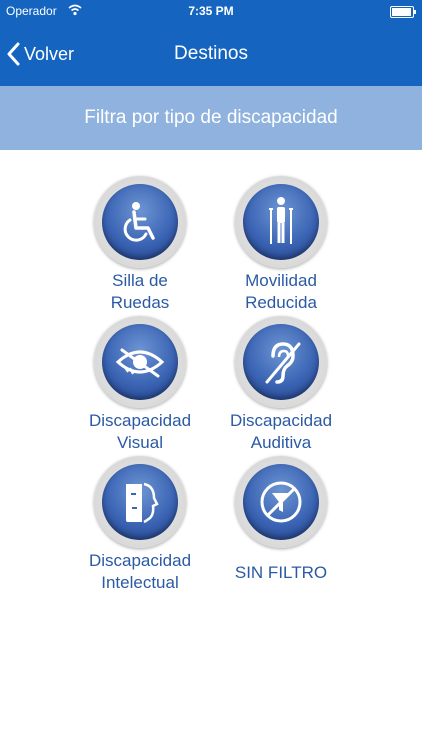  Describe the element at coordinates (281, 431) in the screenshot. I see `option-label: Discapacidad Auditiva` at that location.